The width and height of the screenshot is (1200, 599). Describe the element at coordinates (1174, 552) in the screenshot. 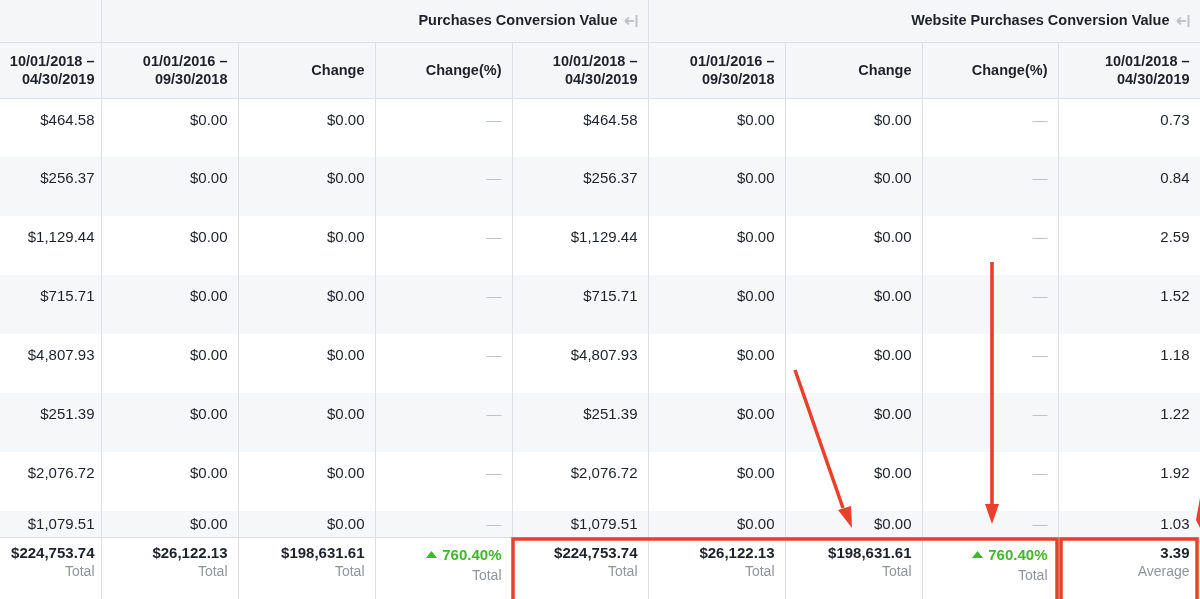

I see `total-value: 3.39` at that location.